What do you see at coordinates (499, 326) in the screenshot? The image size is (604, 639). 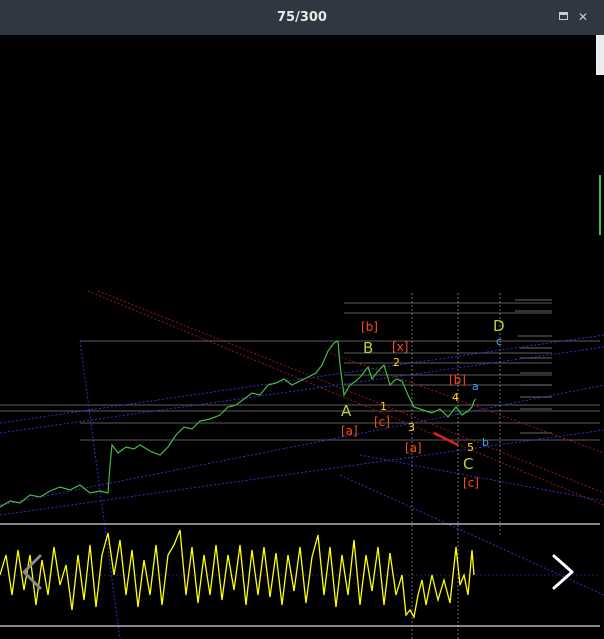 I see `wave-label-D: D` at bounding box center [499, 326].